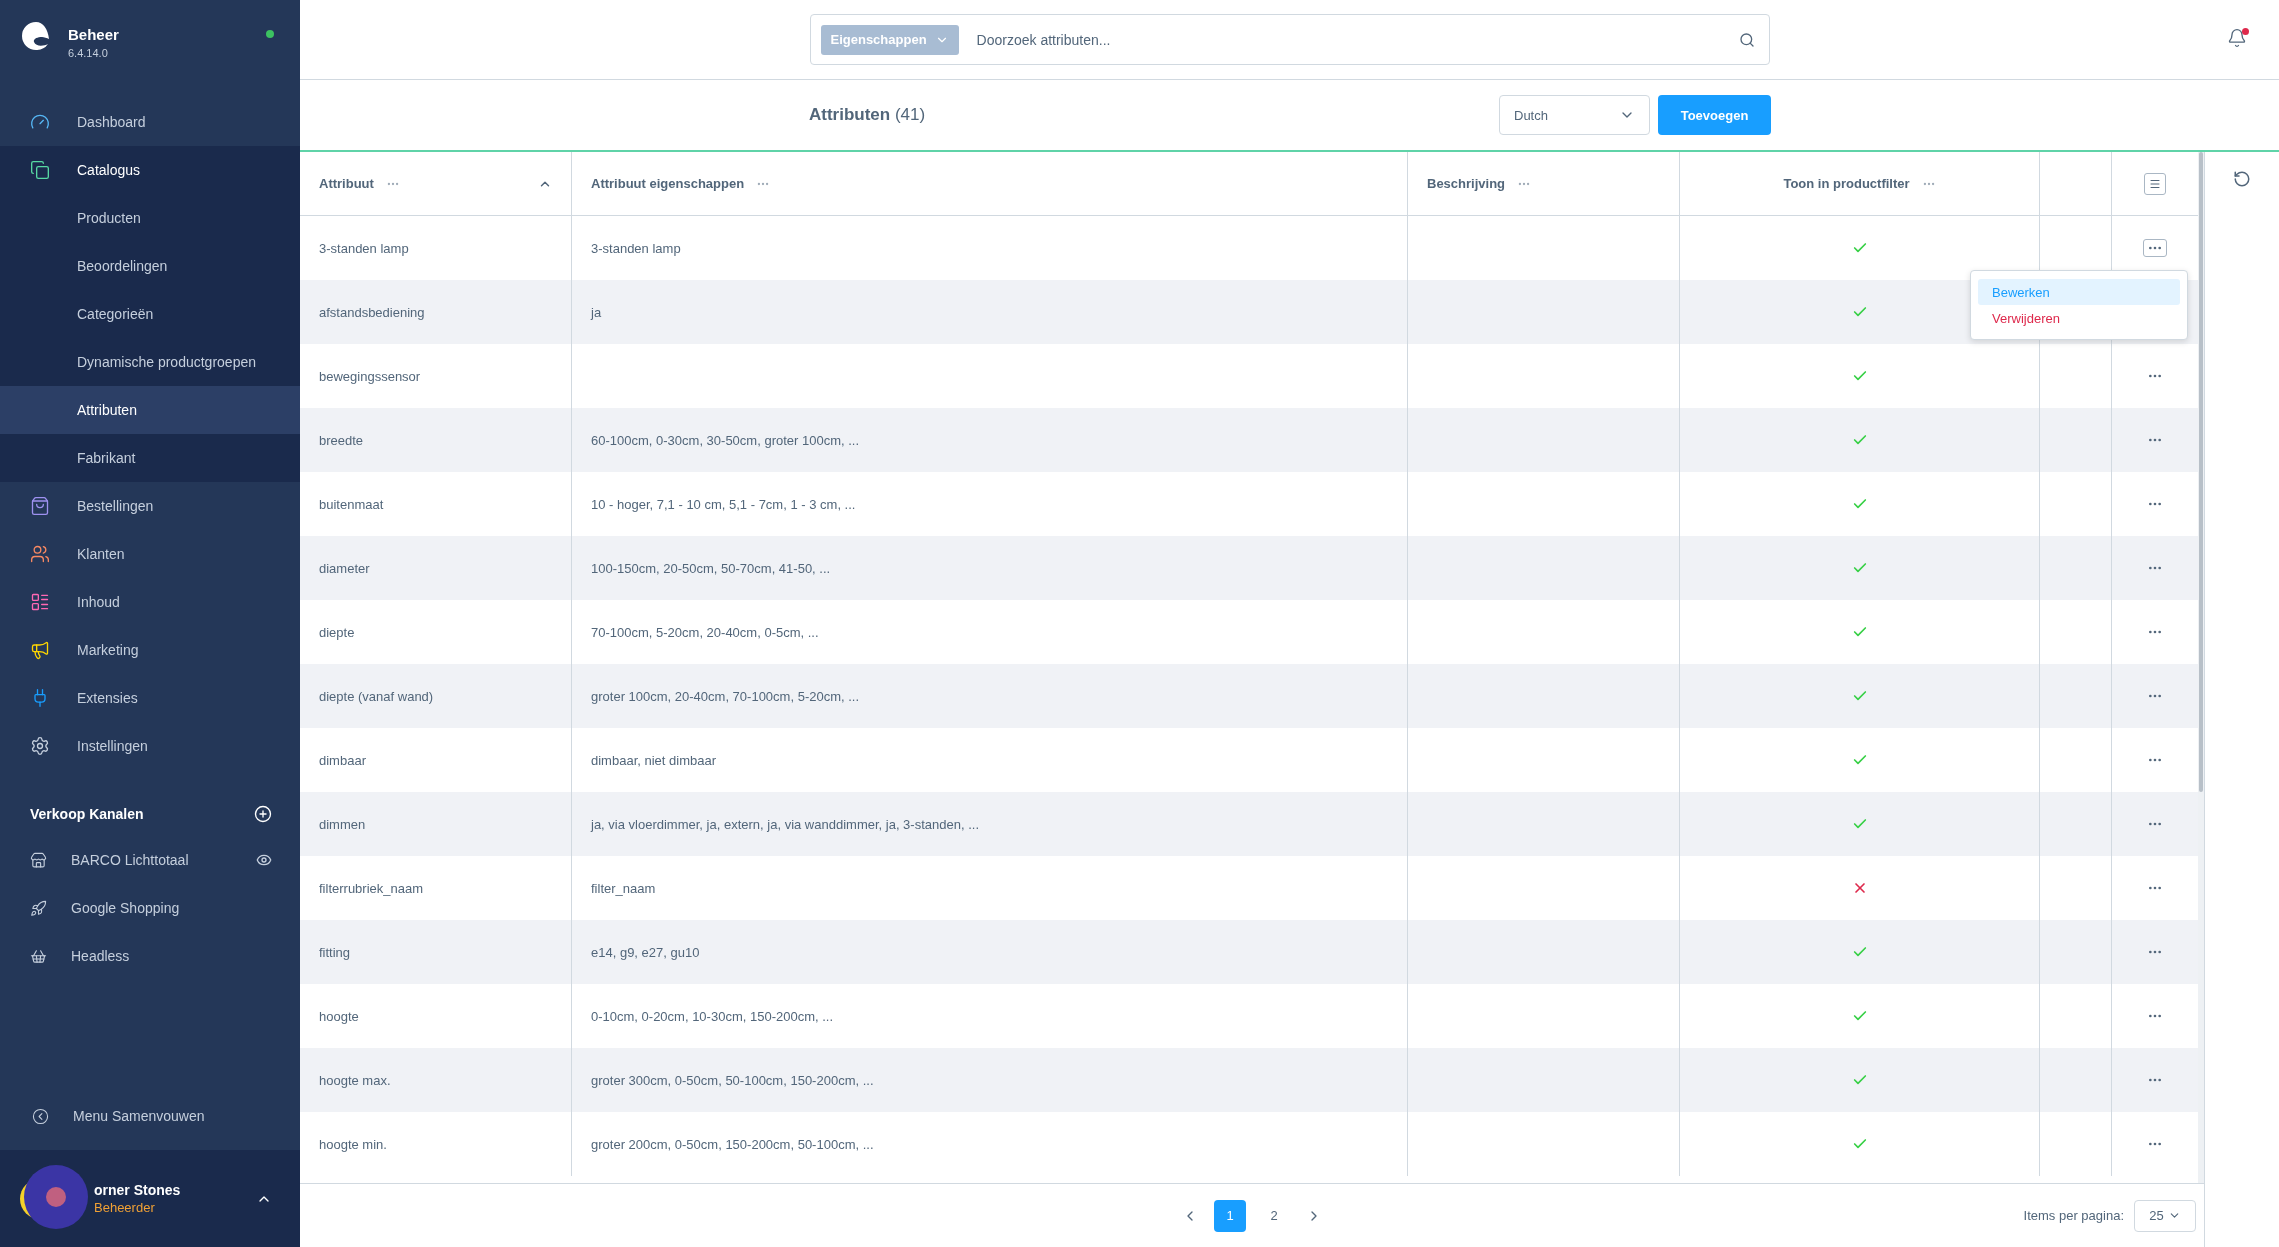  I want to click on table-cell: breedte, so click(341, 440).